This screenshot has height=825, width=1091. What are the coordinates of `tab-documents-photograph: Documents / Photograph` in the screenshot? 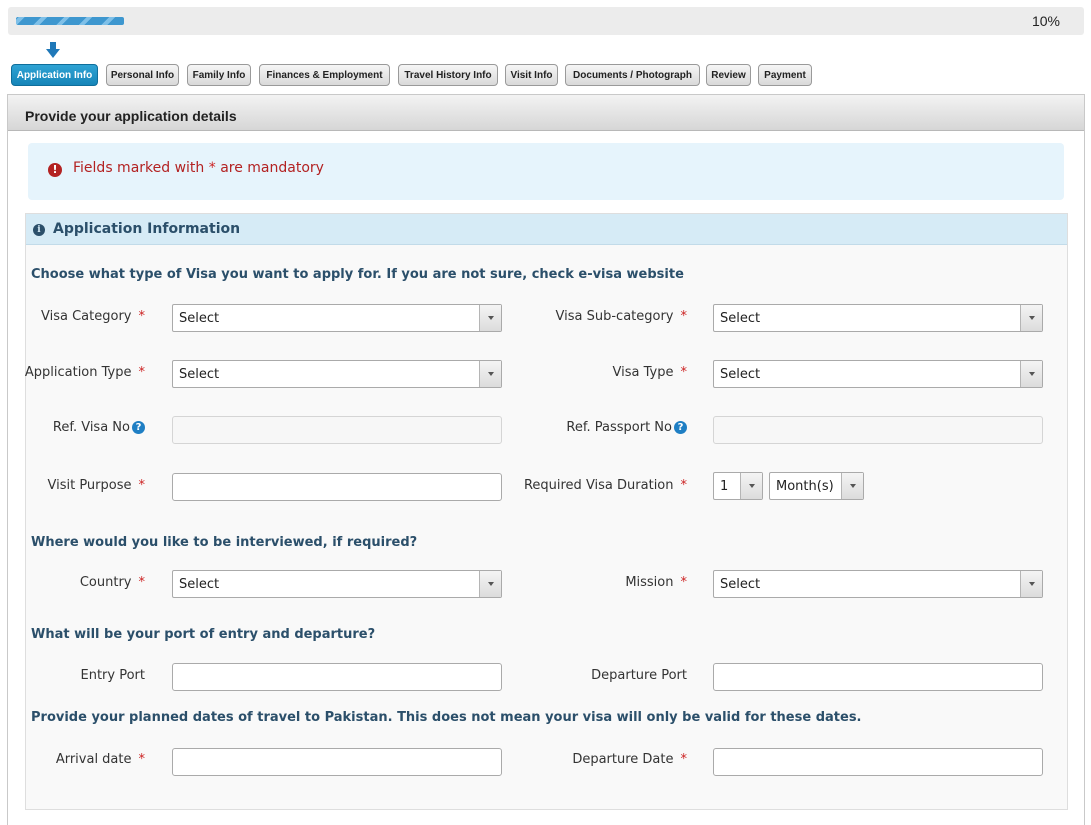 It's located at (632, 75).